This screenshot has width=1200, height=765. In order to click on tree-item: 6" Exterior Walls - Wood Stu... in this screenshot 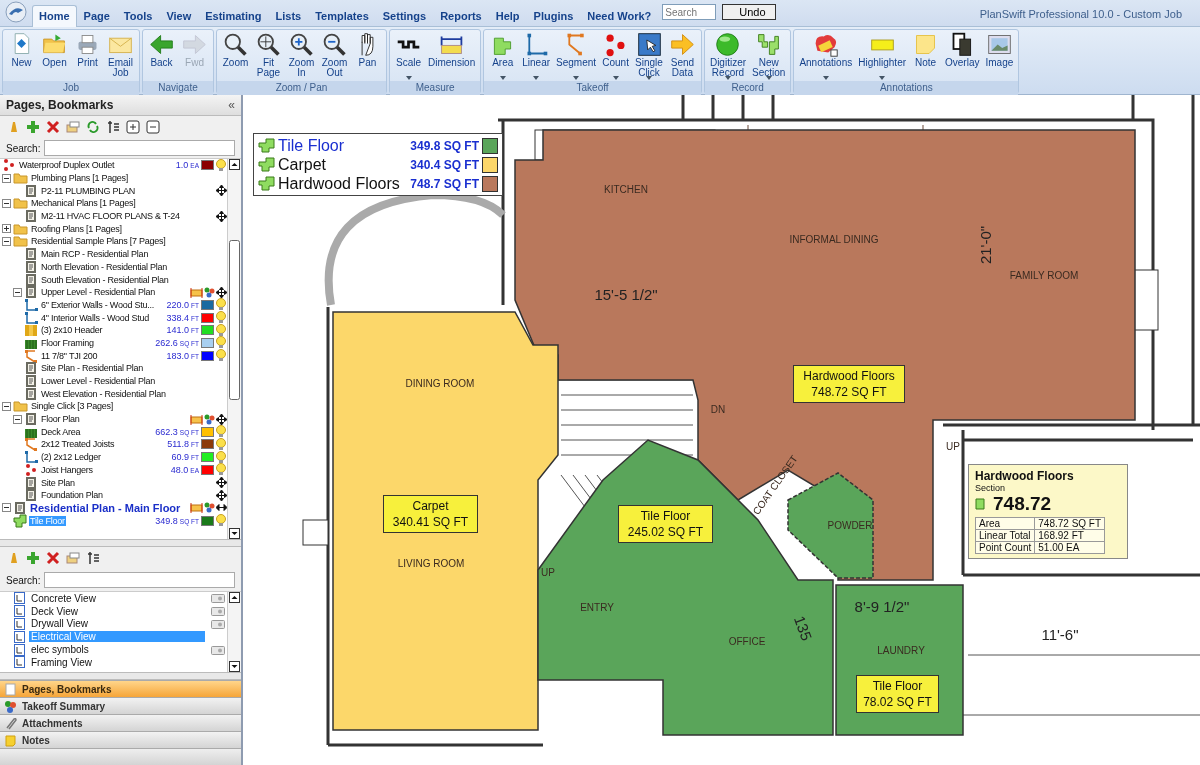, I will do `click(97, 304)`.